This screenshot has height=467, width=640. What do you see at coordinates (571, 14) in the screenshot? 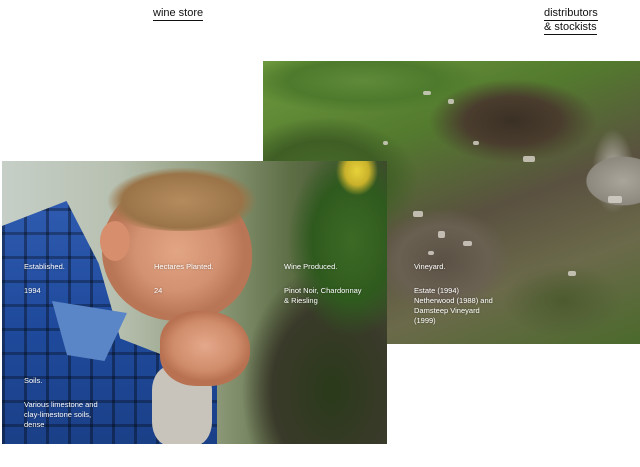
I see `distributors-label-line1: distributors` at bounding box center [571, 14].